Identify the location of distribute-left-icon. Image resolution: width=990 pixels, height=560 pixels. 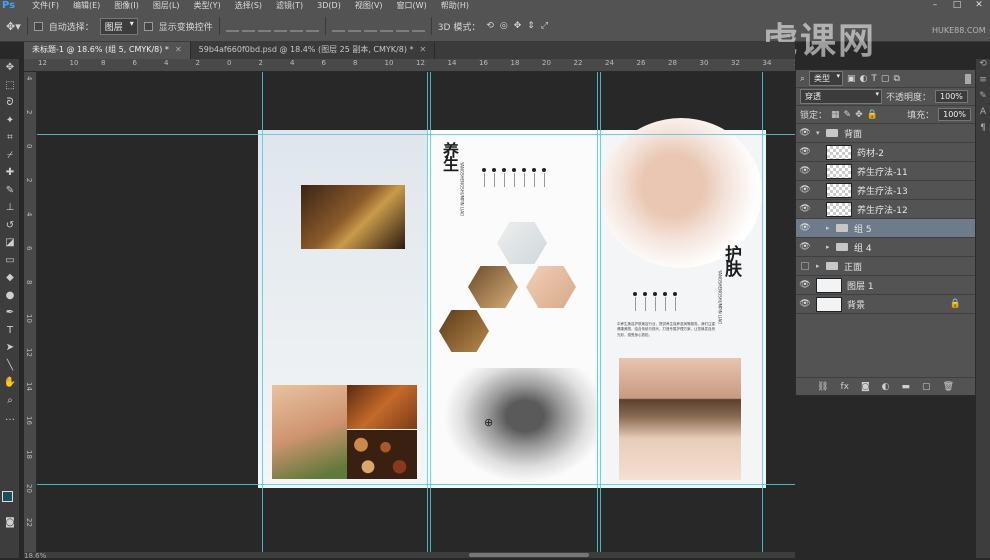
(386, 26).